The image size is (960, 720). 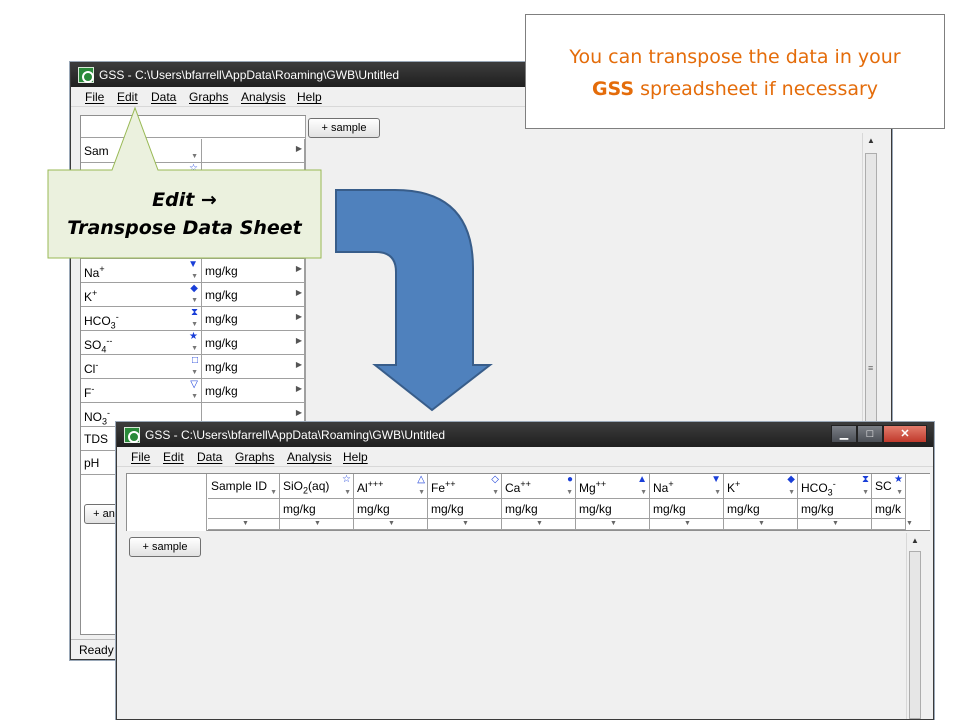 I want to click on tip-balloon-shape, so click(x=136, y=44).